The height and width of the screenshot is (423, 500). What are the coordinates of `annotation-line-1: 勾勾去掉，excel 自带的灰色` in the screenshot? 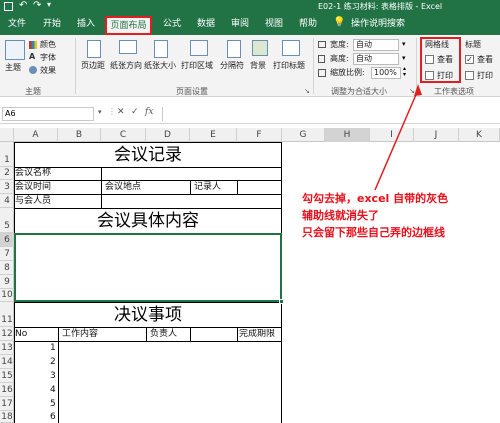 It's located at (375, 198).